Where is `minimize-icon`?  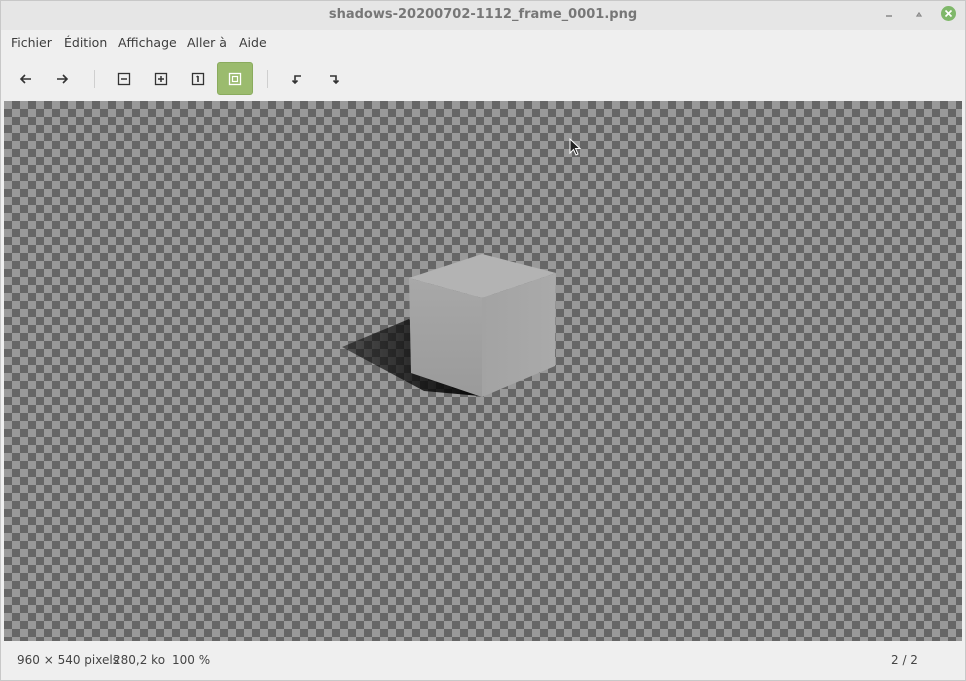 minimize-icon is located at coordinates (889, 16).